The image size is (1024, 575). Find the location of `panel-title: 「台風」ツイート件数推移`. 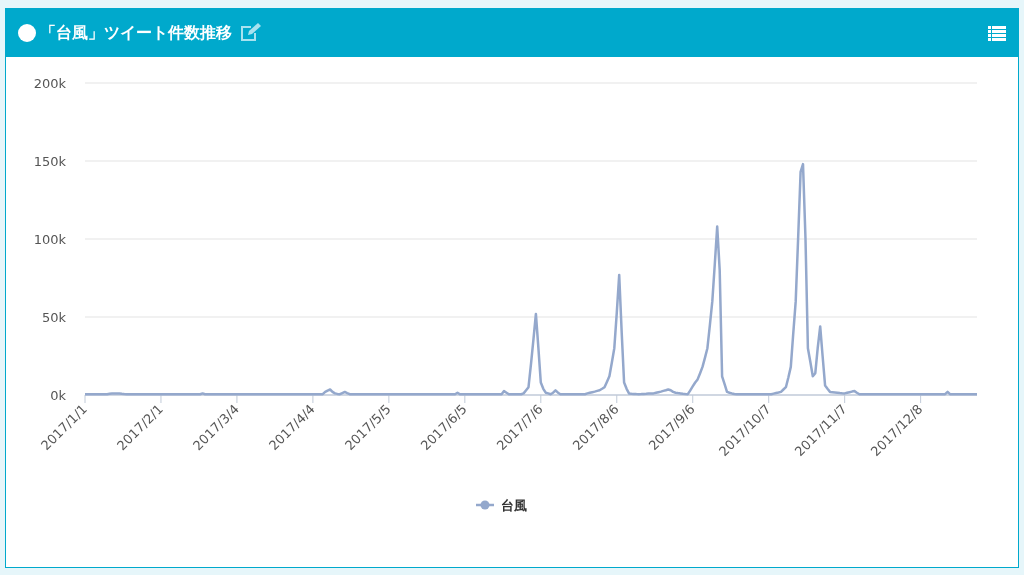

panel-title: 「台風」ツイート件数推移 is located at coordinates (136, 33).